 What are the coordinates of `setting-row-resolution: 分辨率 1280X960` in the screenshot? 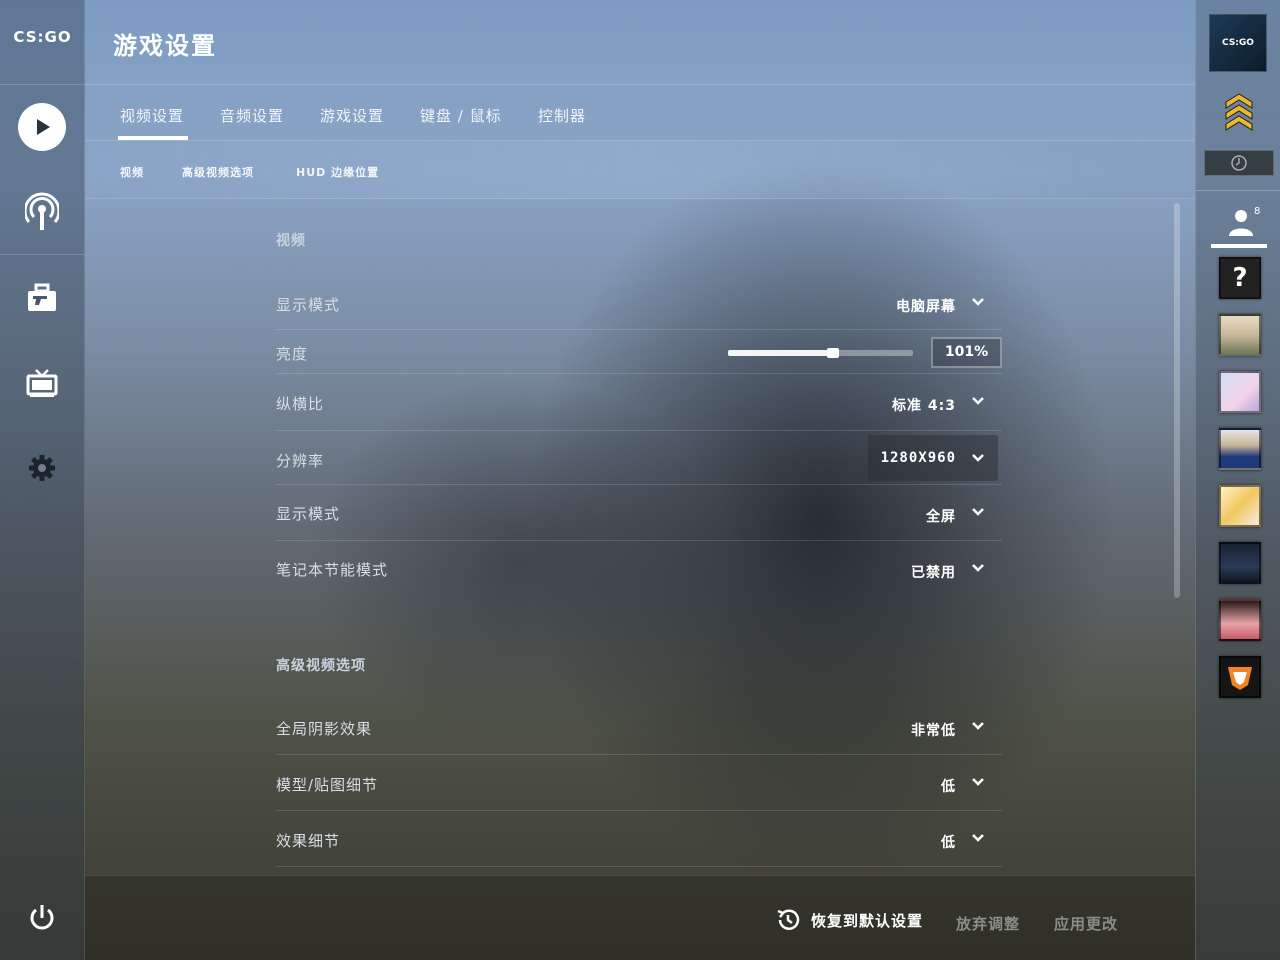 It's located at (639, 458).